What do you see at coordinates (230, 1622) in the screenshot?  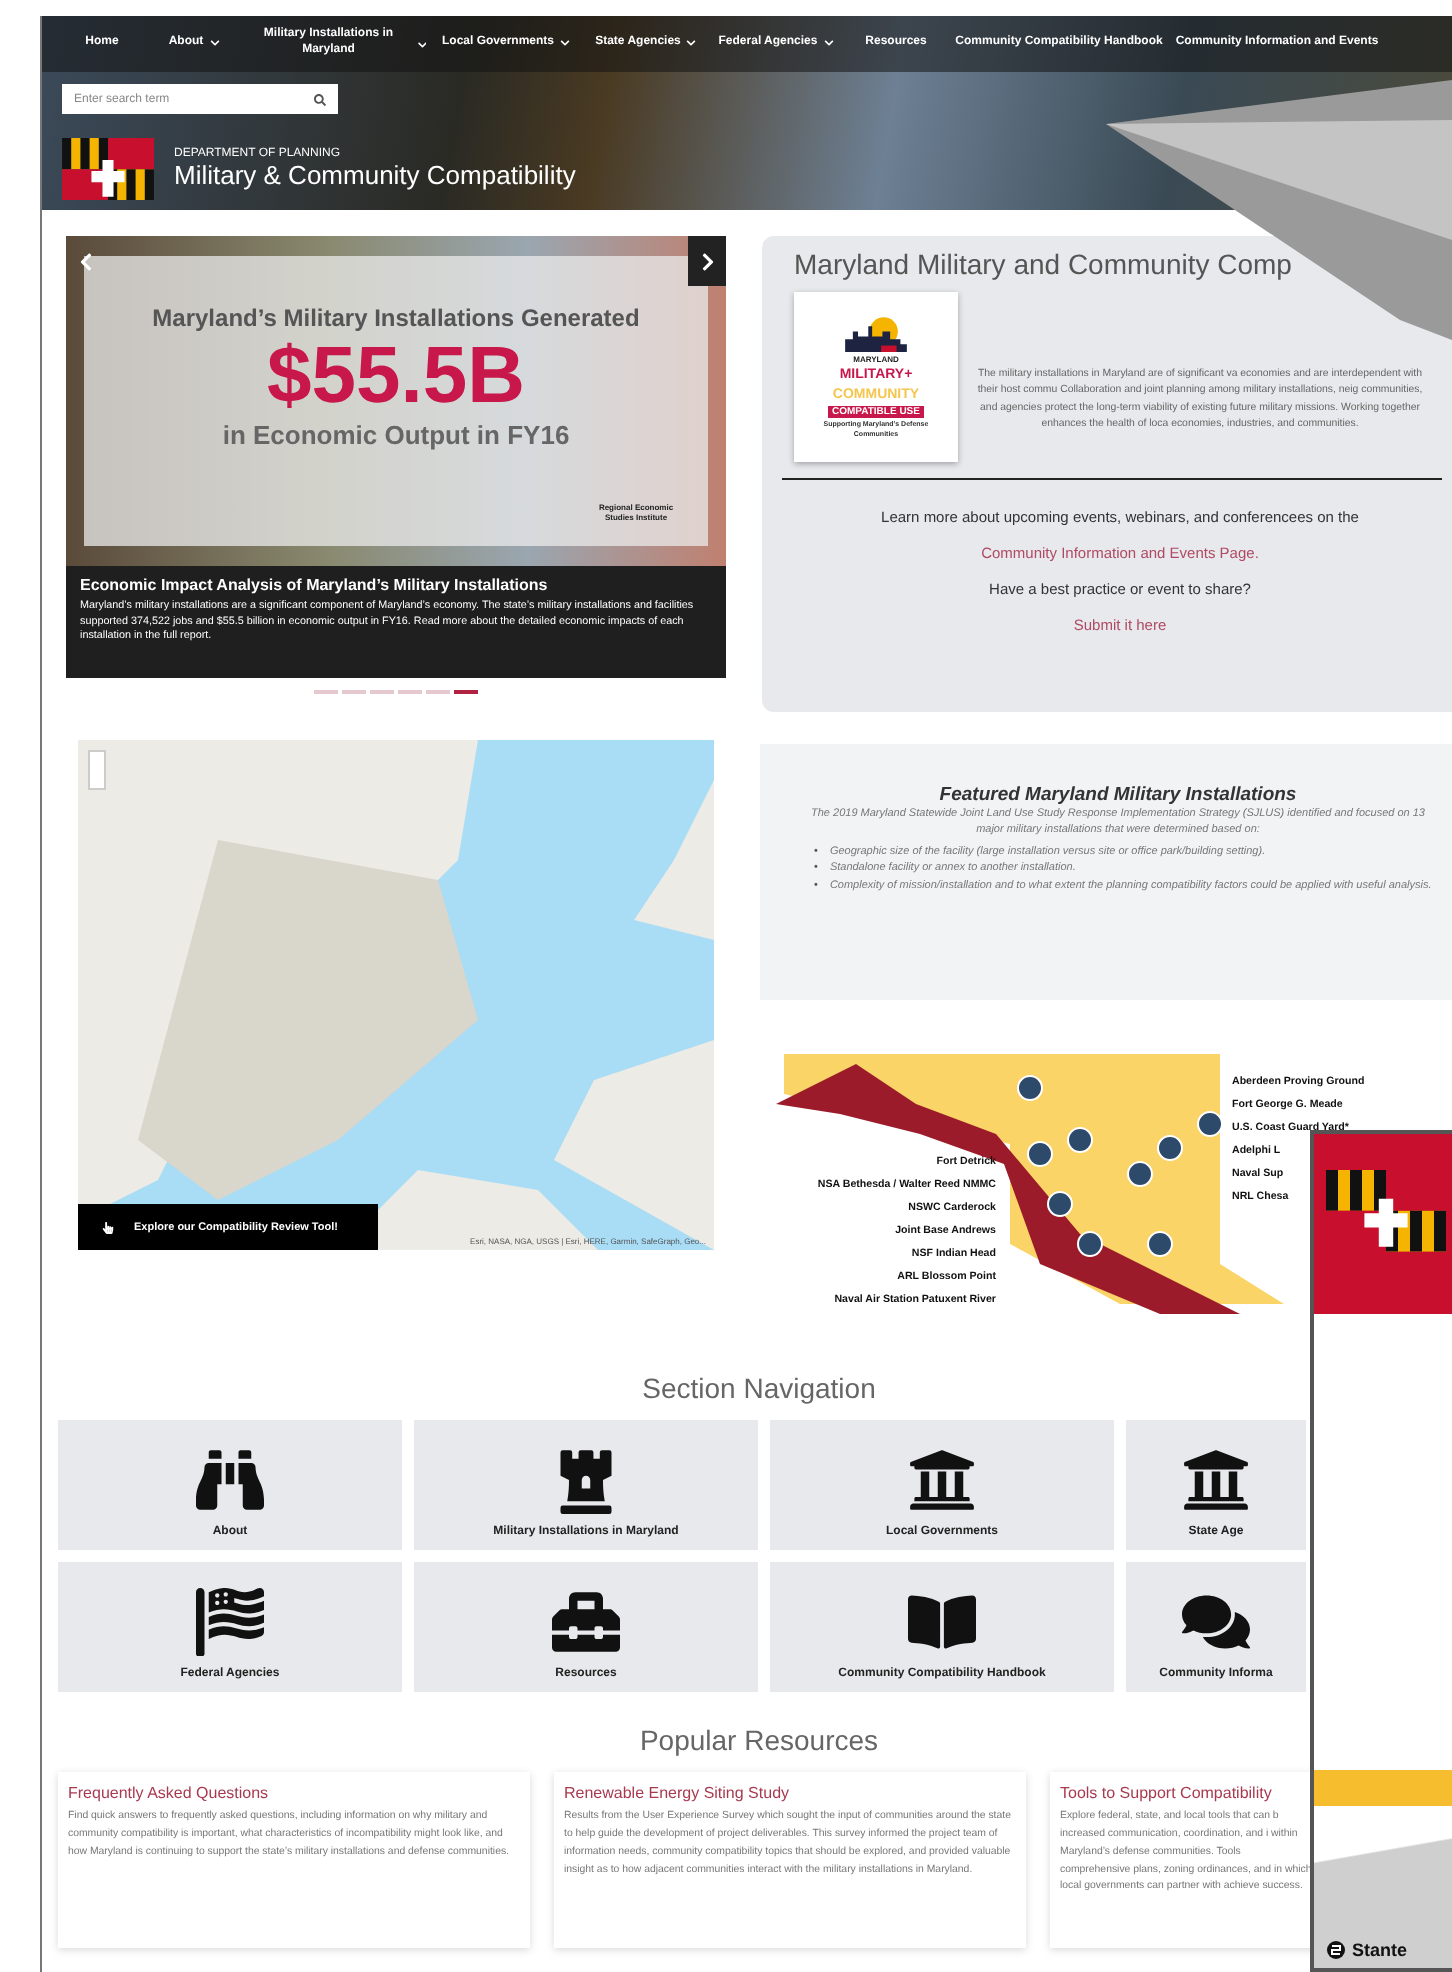 I see `flag-icon` at bounding box center [230, 1622].